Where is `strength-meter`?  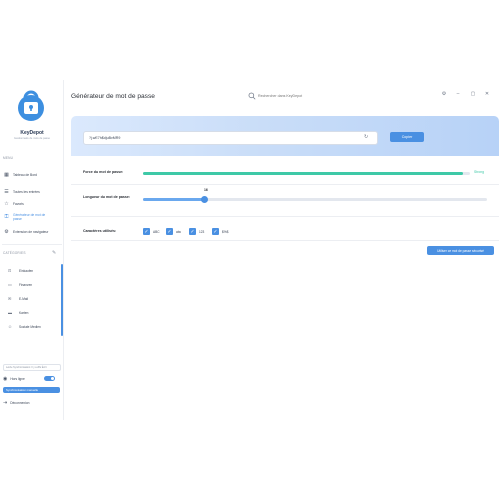 strength-meter is located at coordinates (306, 173).